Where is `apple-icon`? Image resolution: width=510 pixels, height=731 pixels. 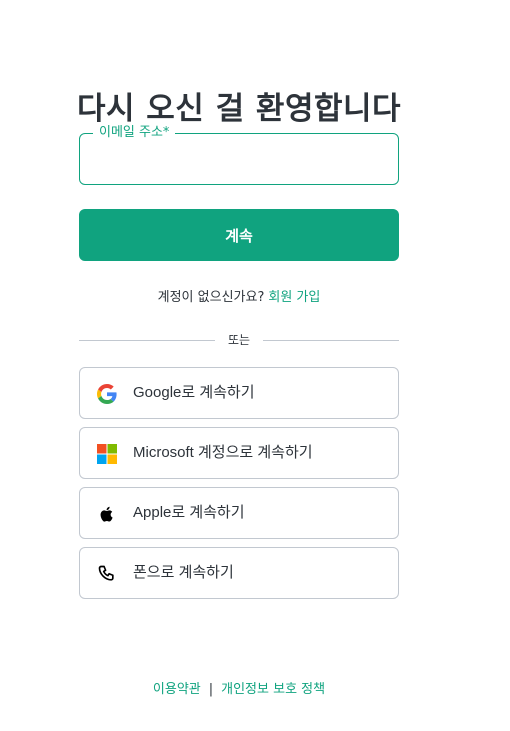
apple-icon is located at coordinates (107, 514).